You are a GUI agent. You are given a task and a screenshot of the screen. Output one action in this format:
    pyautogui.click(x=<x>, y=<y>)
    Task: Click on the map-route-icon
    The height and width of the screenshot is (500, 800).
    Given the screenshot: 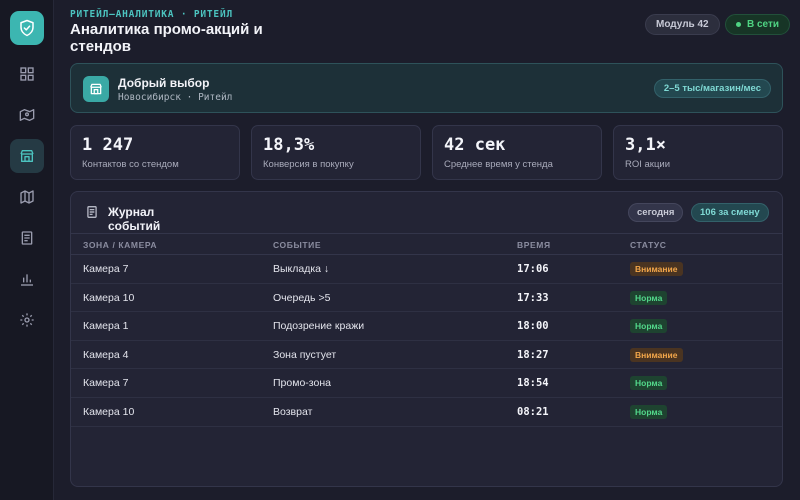 What is the action you would take?
    pyautogui.click(x=27, y=115)
    